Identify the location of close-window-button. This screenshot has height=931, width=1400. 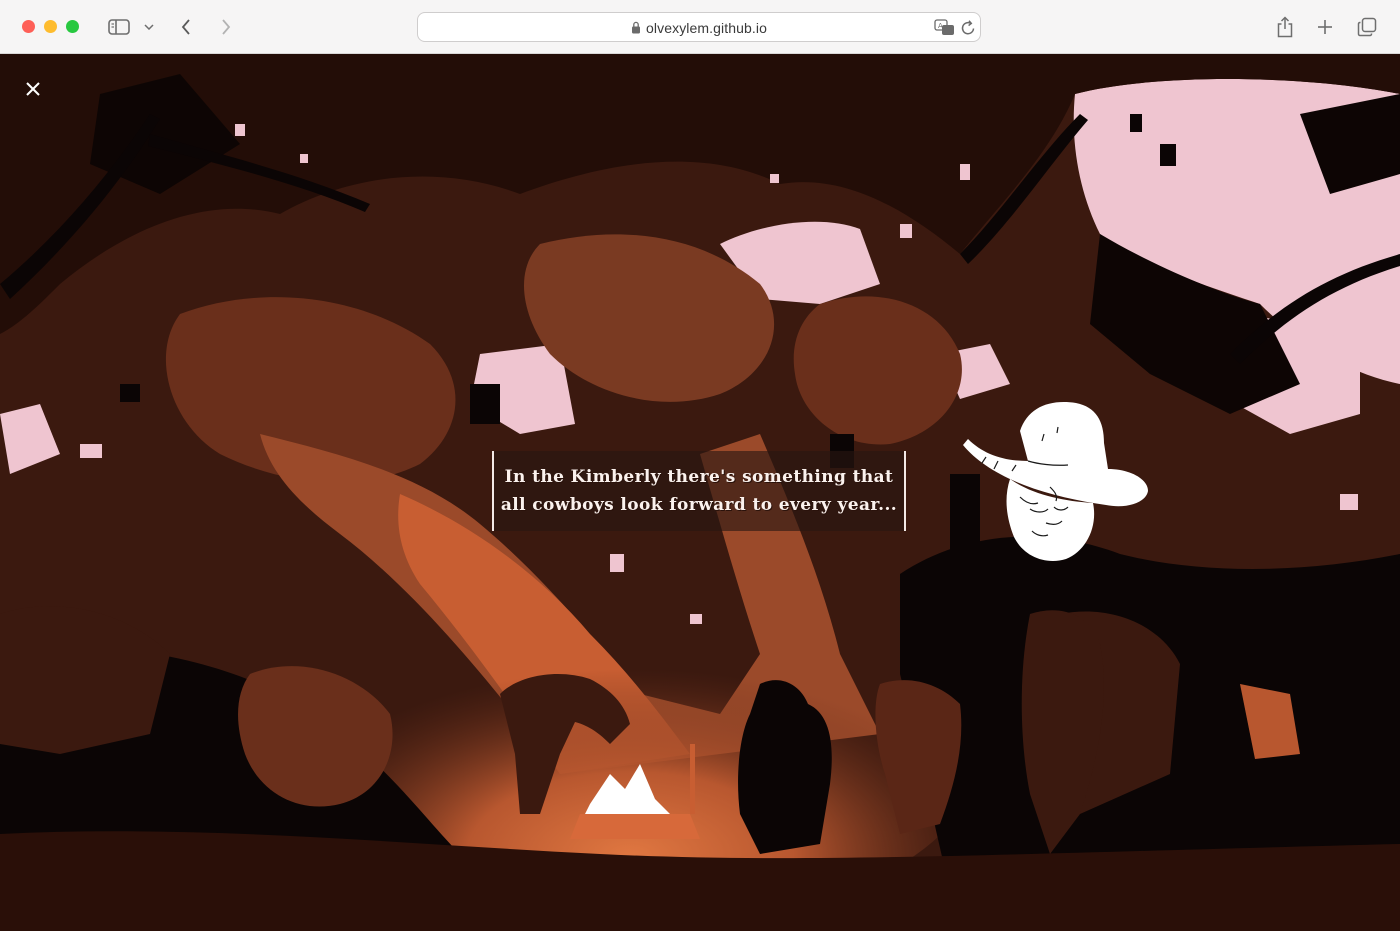
(28, 26).